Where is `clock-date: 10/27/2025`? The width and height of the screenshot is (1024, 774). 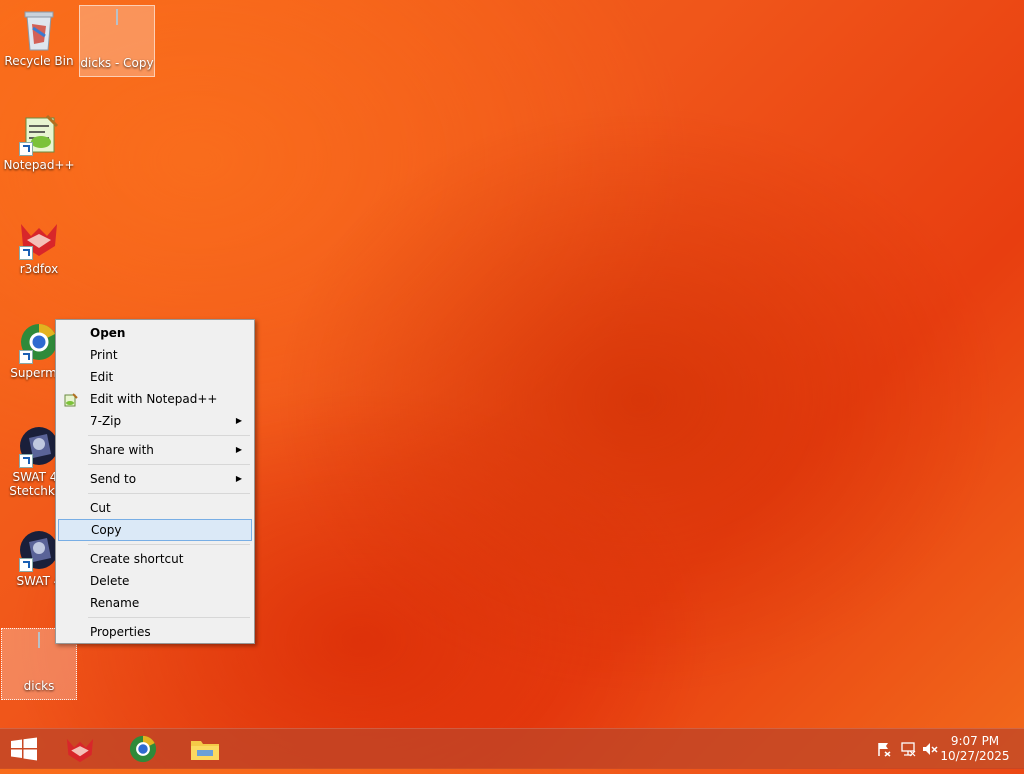
clock-date: 10/27/2025 is located at coordinates (975, 756).